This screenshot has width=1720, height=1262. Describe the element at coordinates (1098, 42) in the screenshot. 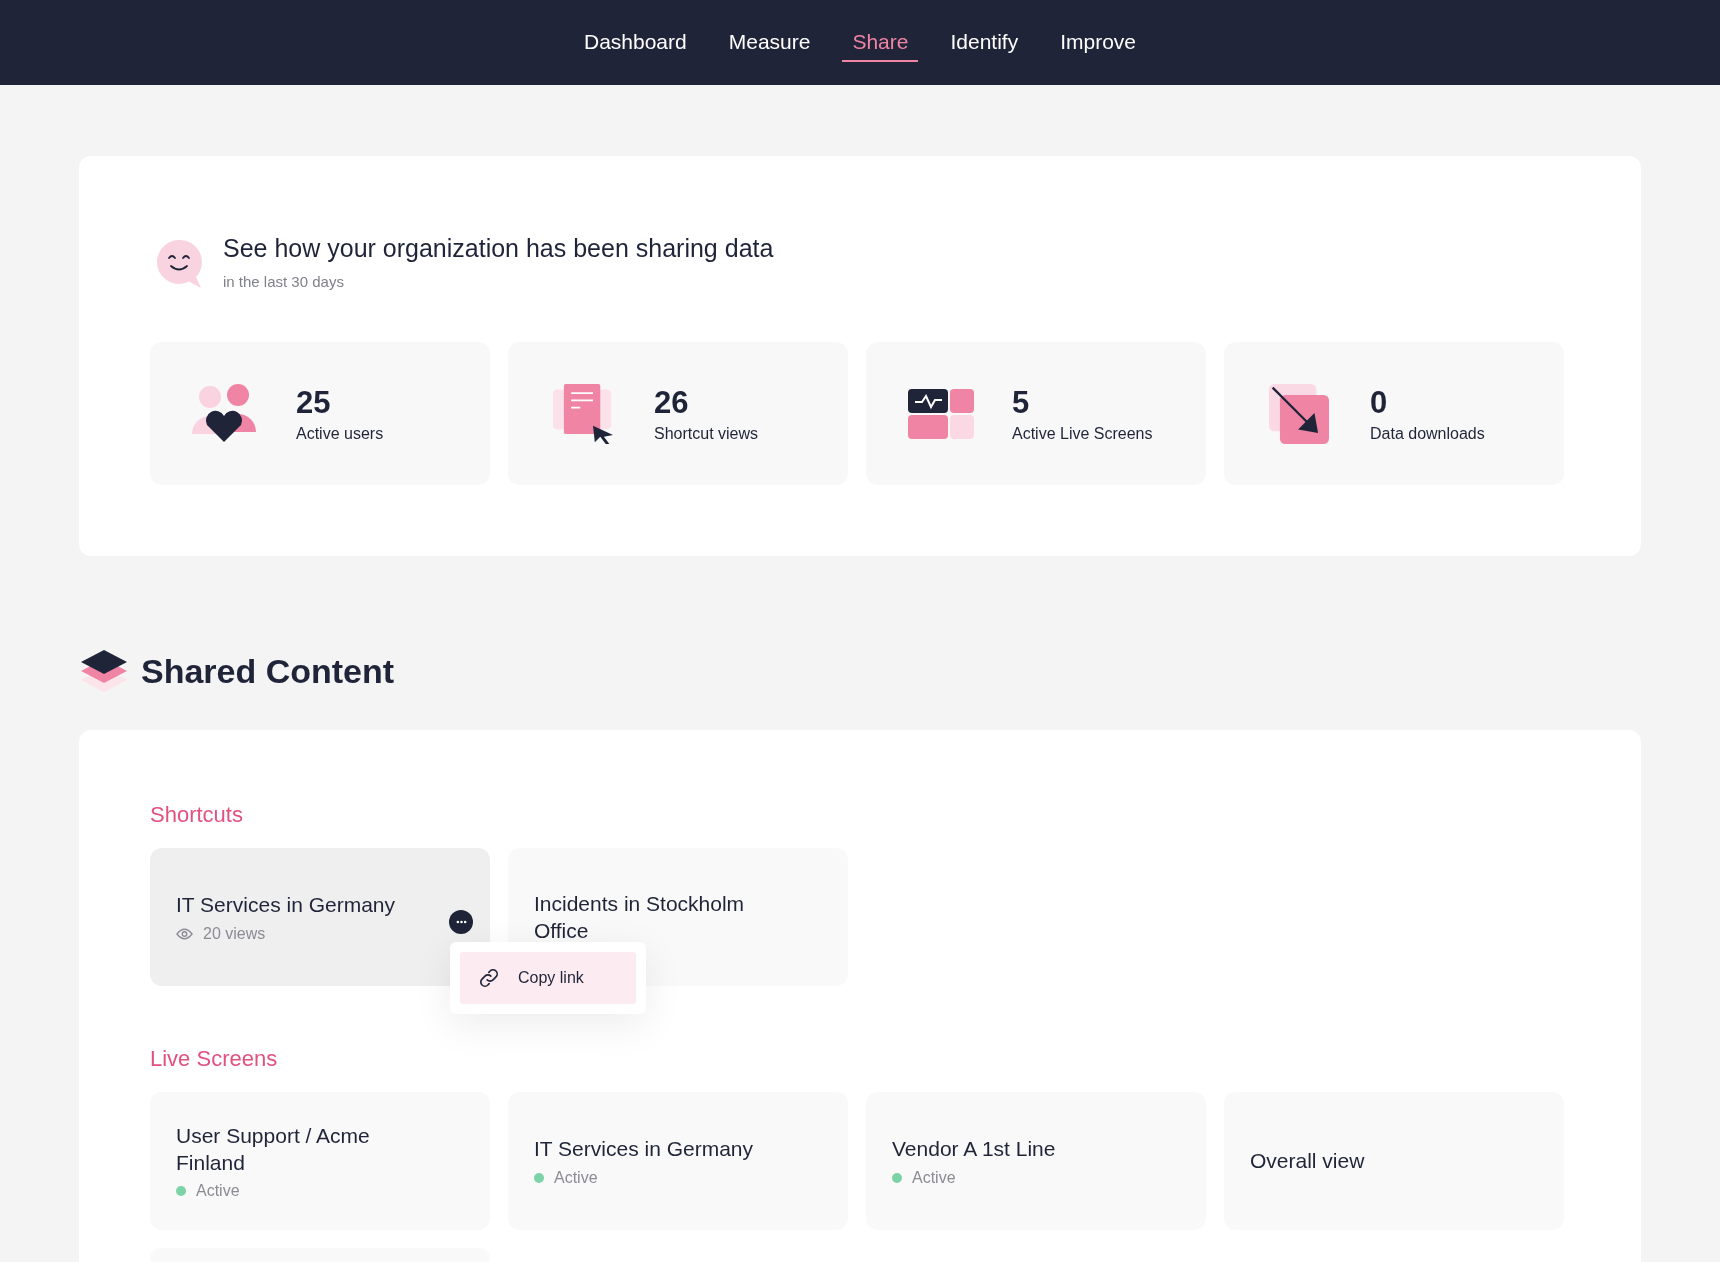

I see `nav-tab: Improve` at that location.